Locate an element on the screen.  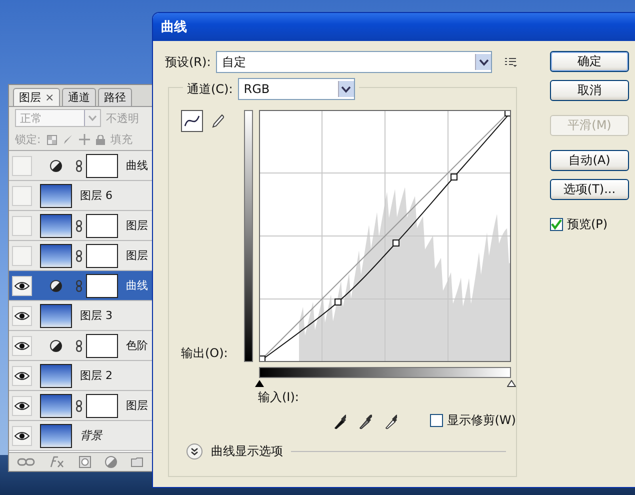
dialog-button: 确定 is located at coordinates (589, 61).